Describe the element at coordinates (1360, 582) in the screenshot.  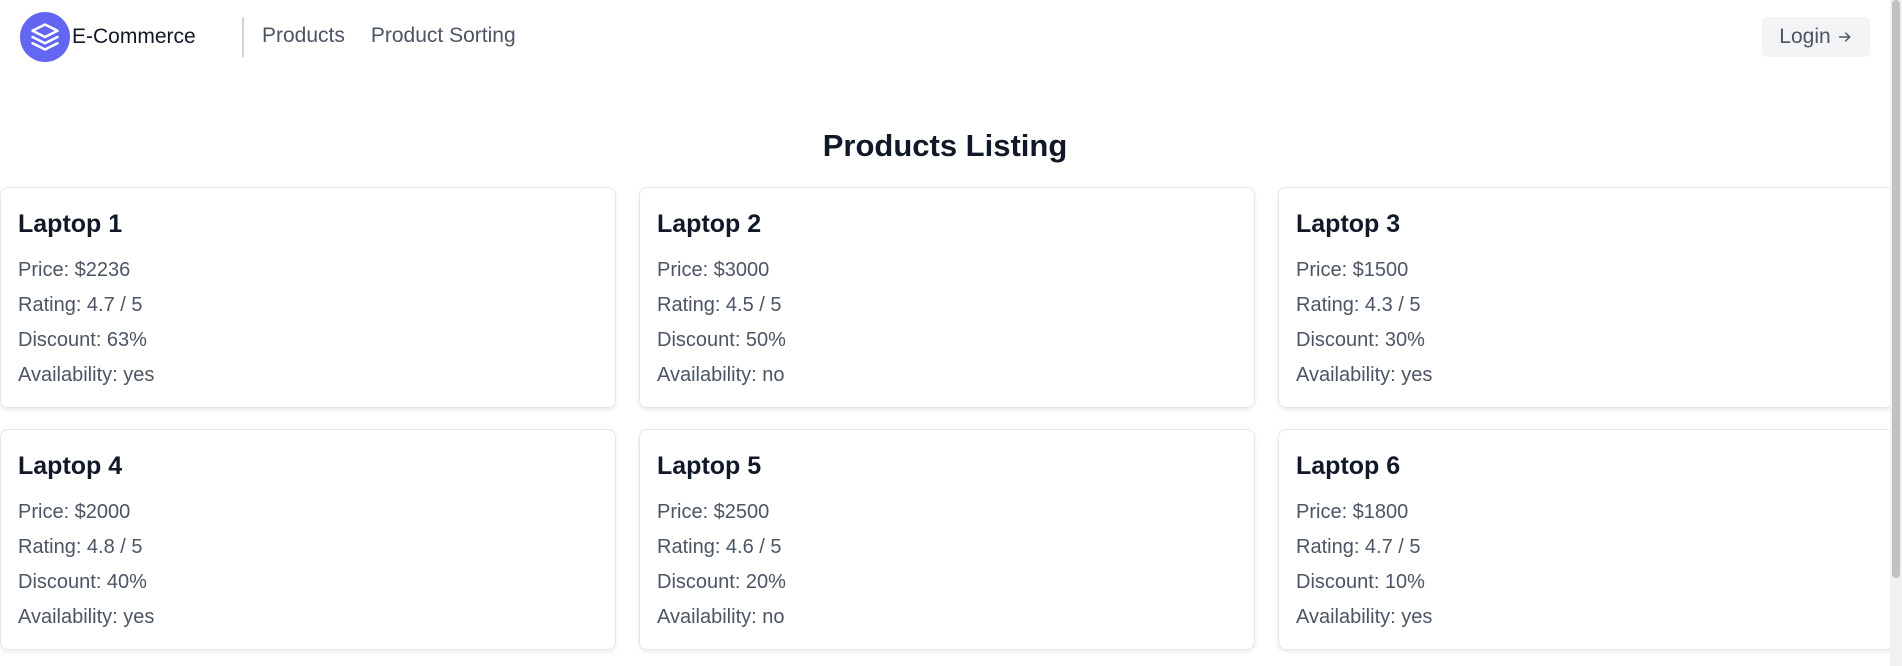
I see `product-discount: Discount: 10%` at that location.